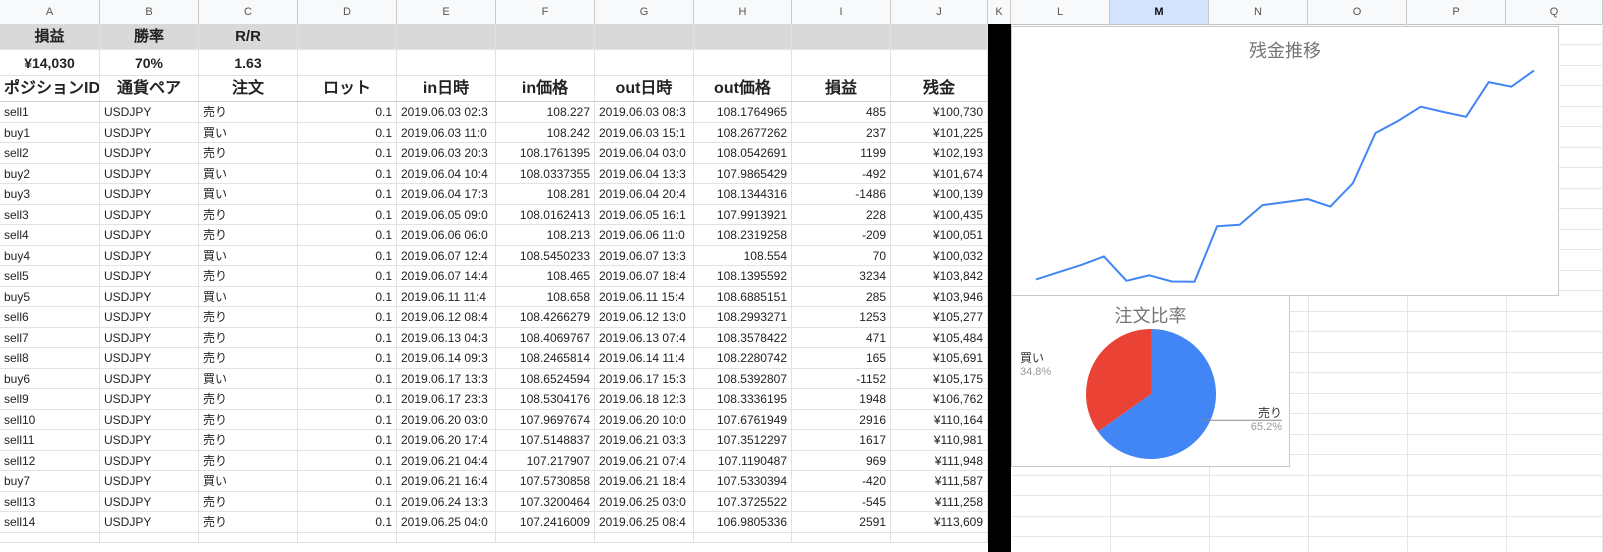  I want to click on table-cell: sell1, so click(50, 112).